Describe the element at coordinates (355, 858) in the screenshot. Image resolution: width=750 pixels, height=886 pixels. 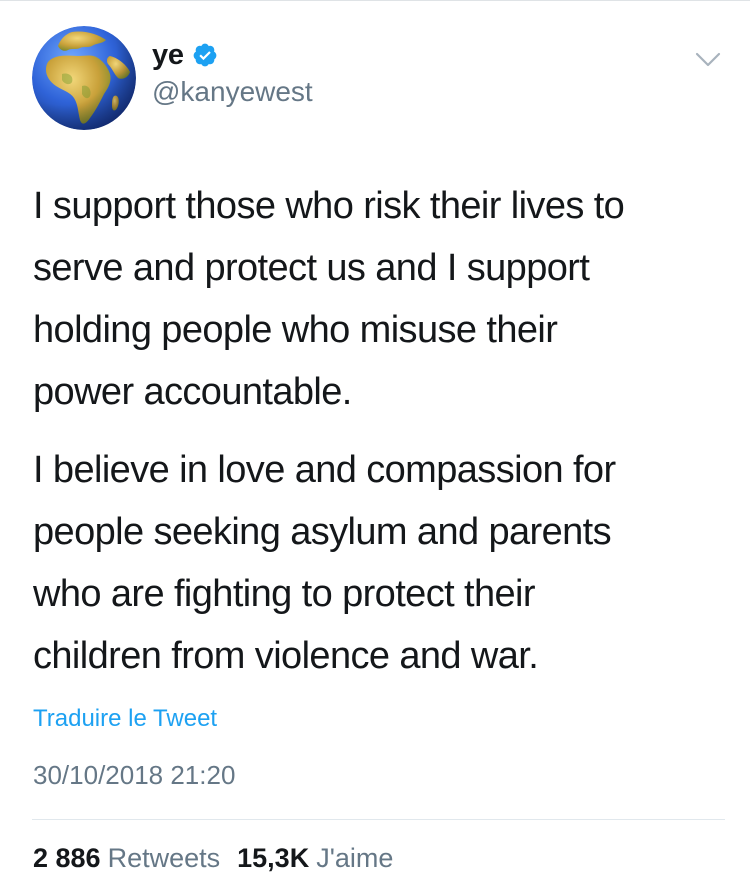
I see `likes-label: J'aime` at that location.